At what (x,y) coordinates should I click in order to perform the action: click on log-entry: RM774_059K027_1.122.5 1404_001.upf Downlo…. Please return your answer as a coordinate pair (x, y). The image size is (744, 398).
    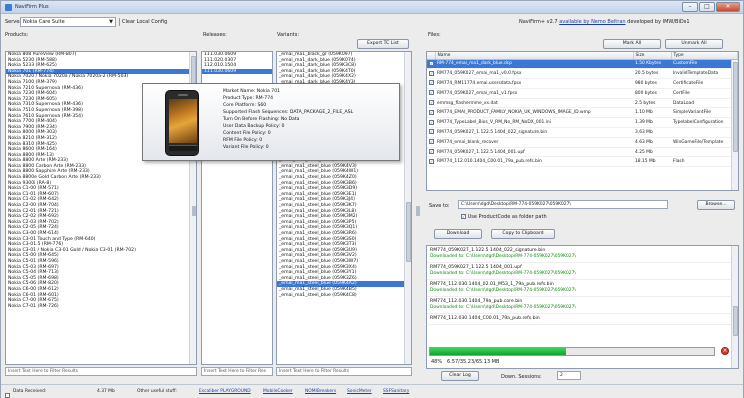
    Looking at the image, I should click on (582, 271).